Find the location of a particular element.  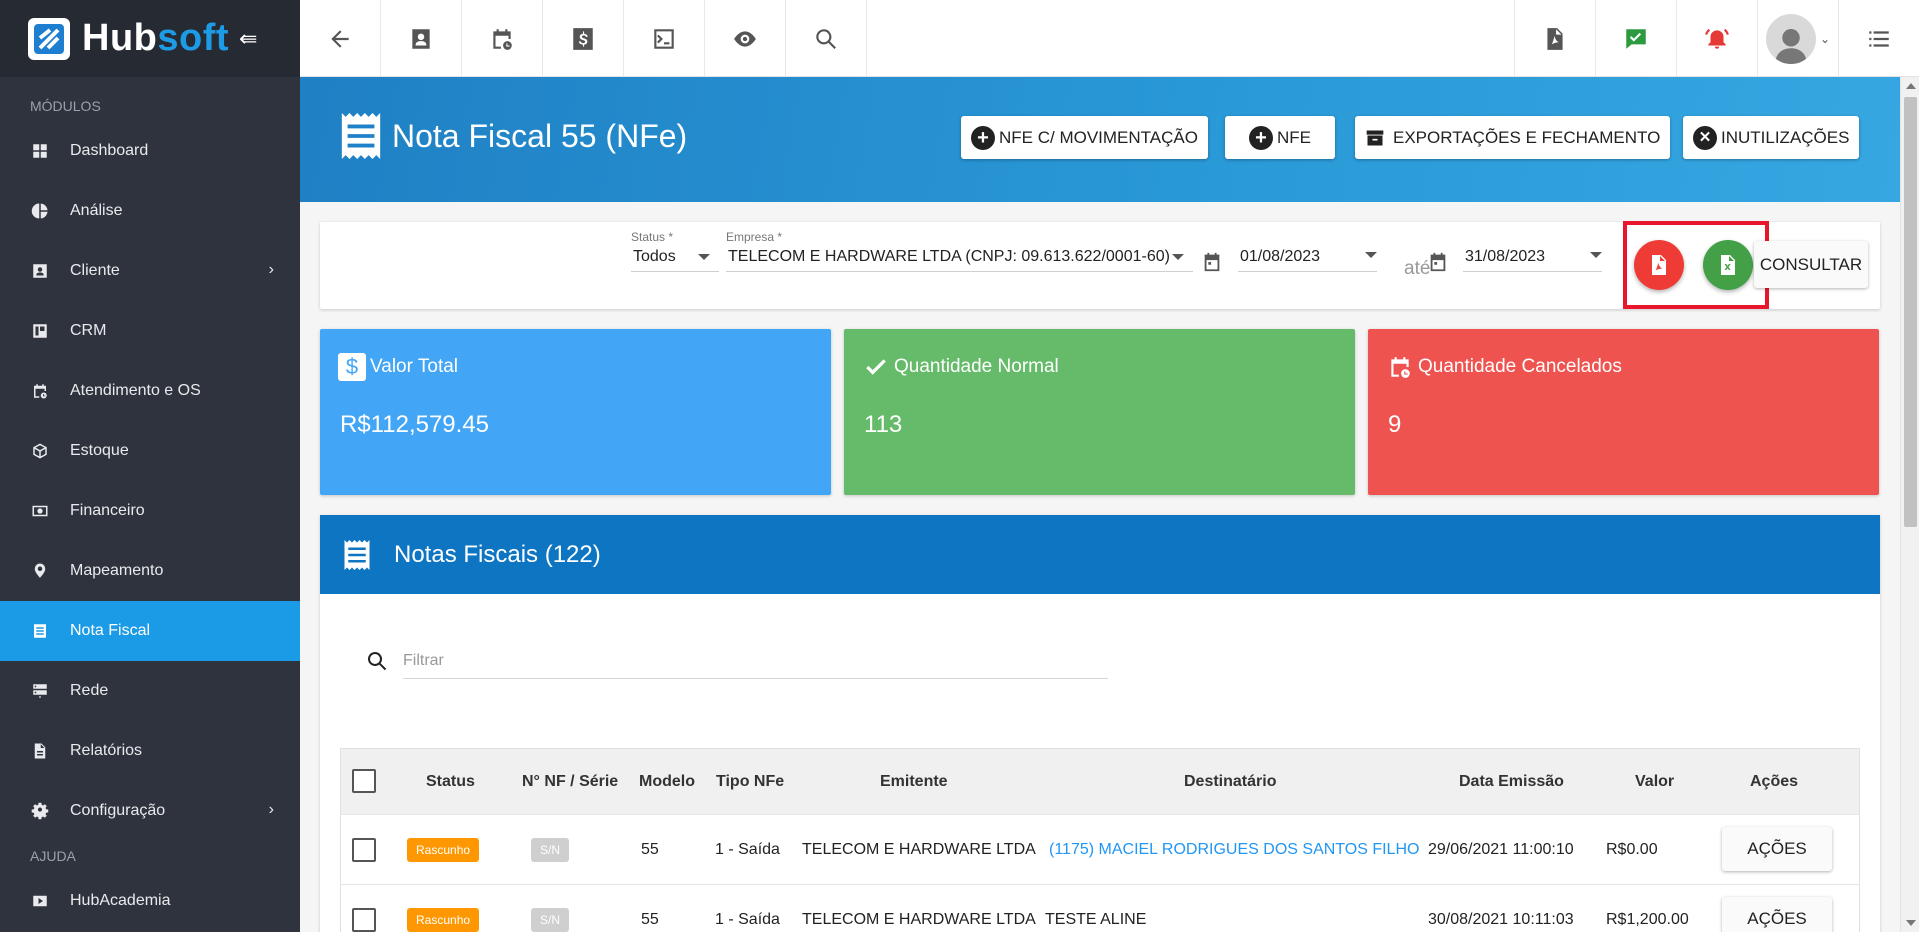

chevron-down-icon: ⌄ is located at coordinates (1825, 38).